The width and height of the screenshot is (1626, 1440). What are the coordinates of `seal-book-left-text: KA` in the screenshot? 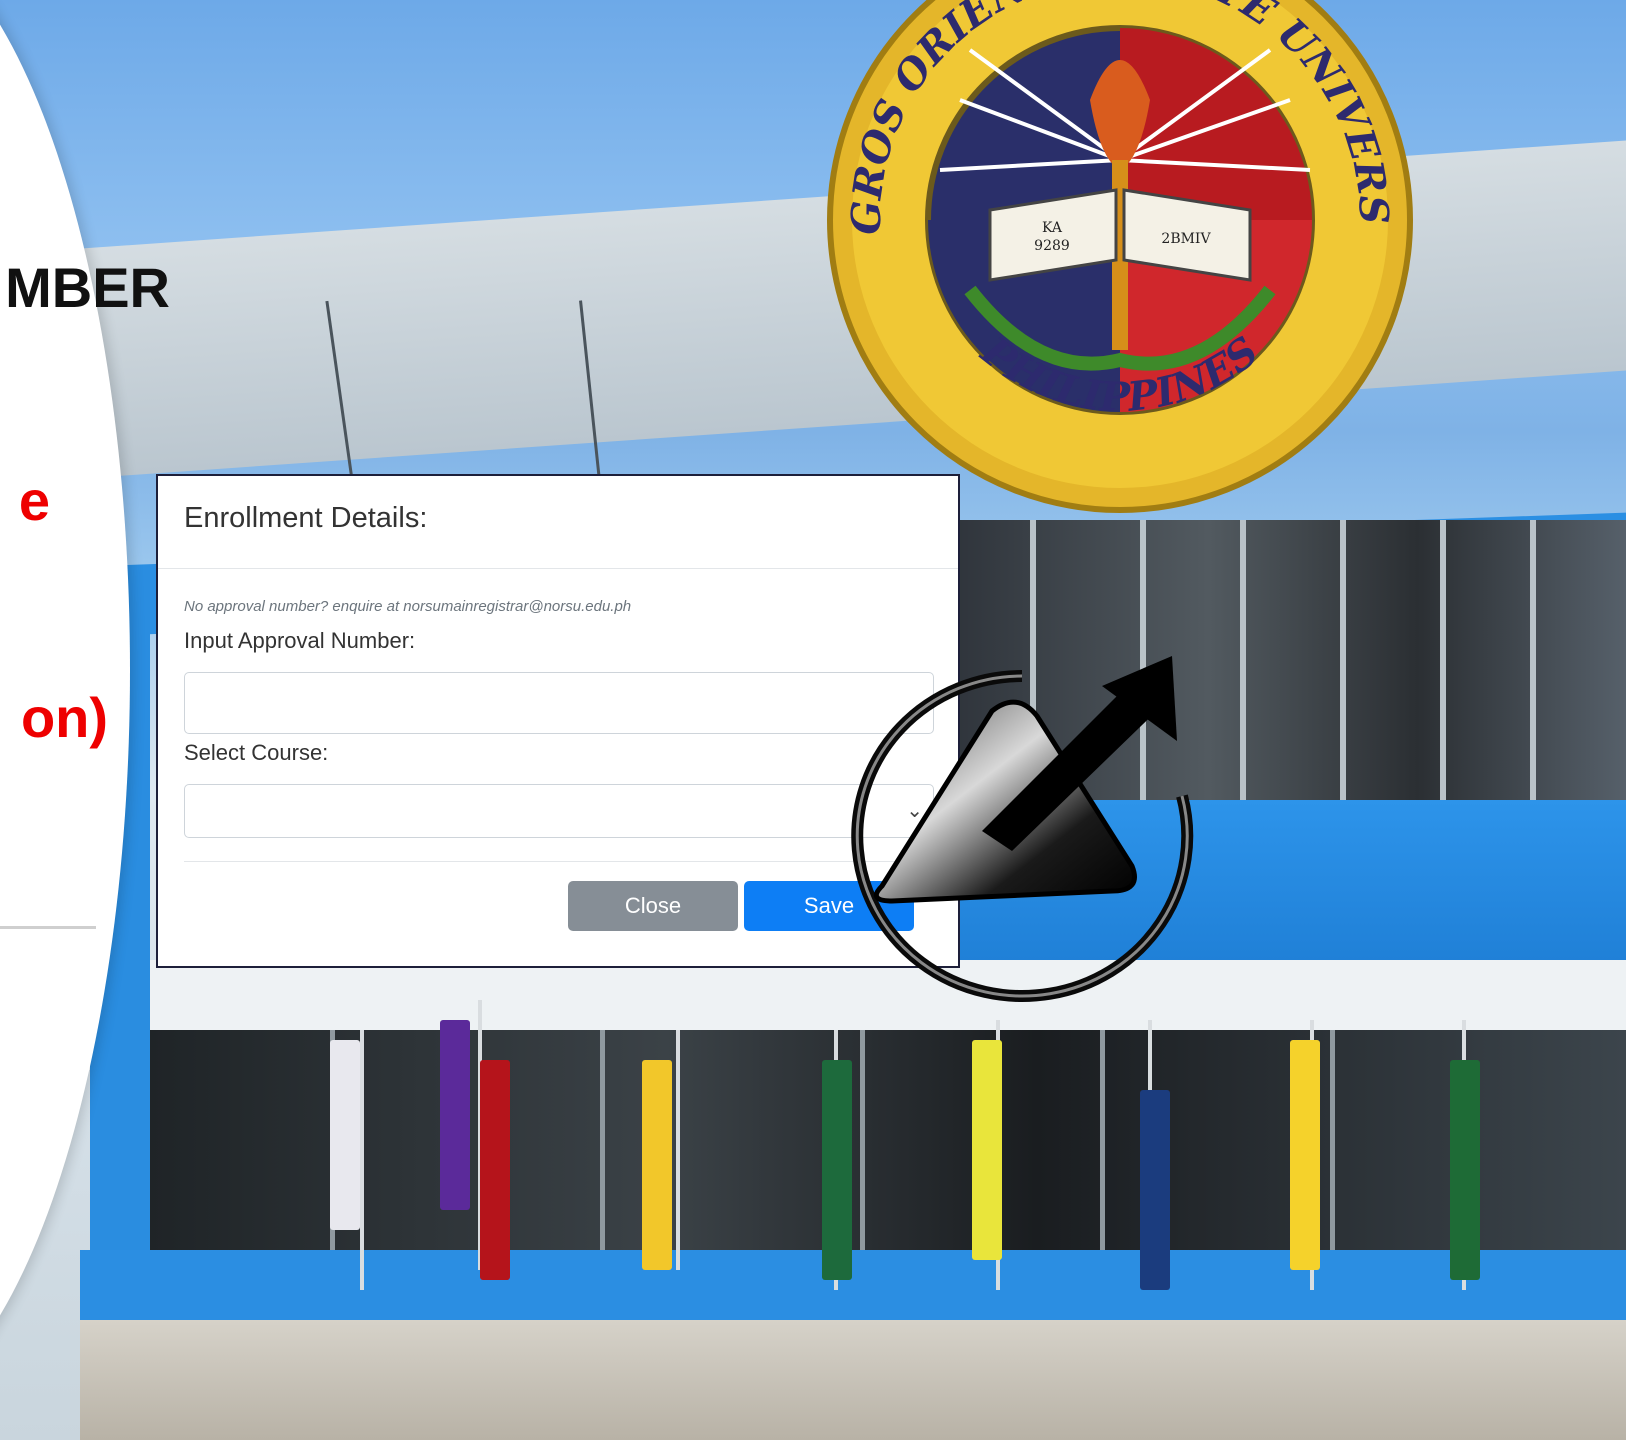 It's located at (1052, 228).